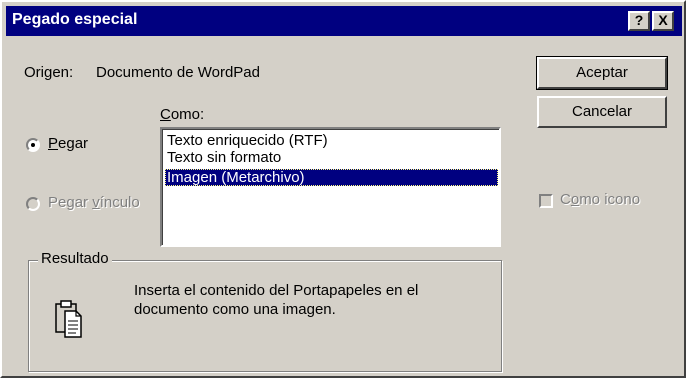 The width and height of the screenshot is (686, 378). Describe the element at coordinates (602, 112) in the screenshot. I see `cancel-button: Cancelar` at that location.